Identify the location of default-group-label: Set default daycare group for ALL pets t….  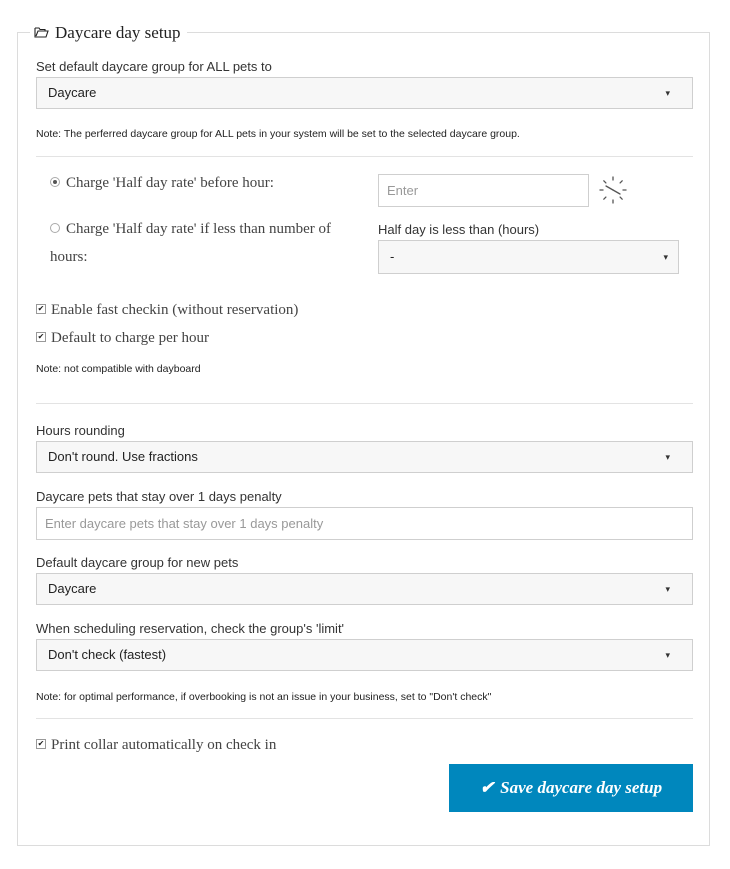
(154, 66).